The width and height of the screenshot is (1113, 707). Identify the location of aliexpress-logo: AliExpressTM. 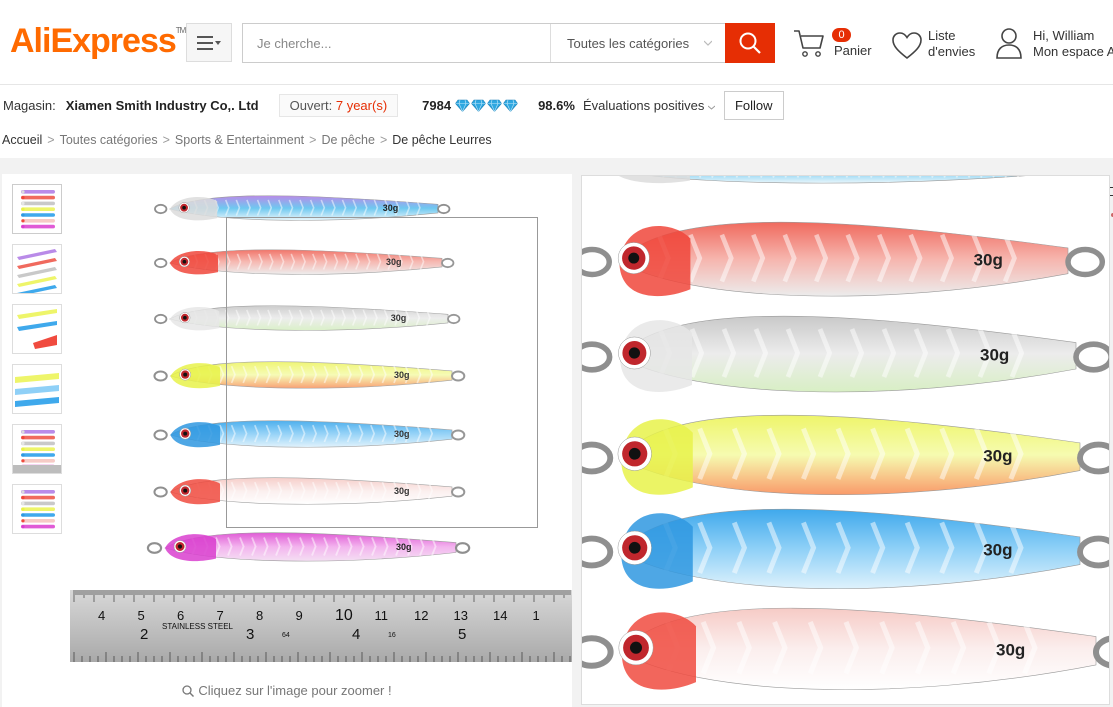
(98, 41).